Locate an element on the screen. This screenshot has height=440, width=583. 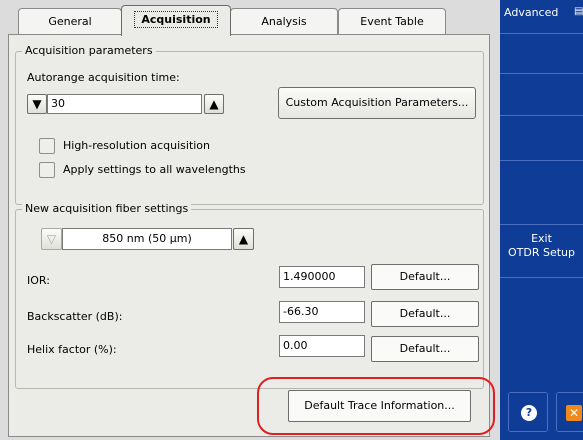
time-decrease-button: ▼ is located at coordinates (37, 104).